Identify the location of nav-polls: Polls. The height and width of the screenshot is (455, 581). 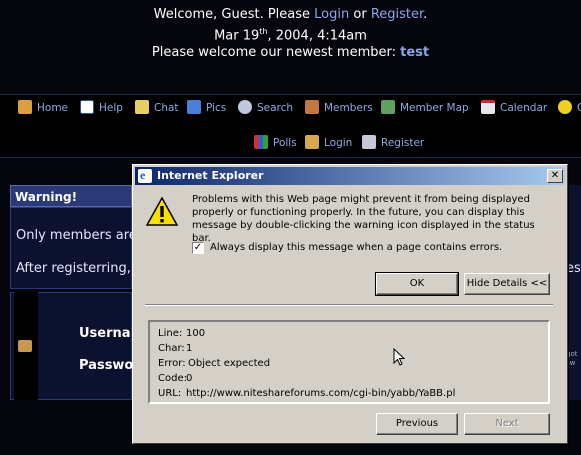
(275, 142).